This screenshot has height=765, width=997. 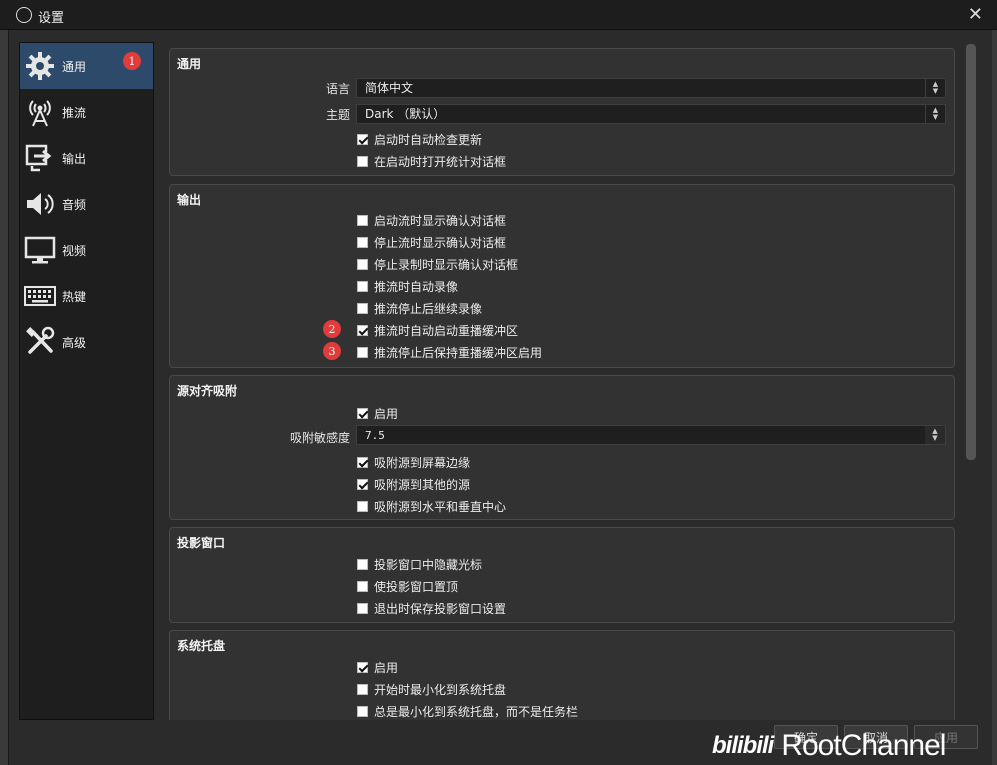 I want to click on keyboard-icon, so click(x=40, y=296).